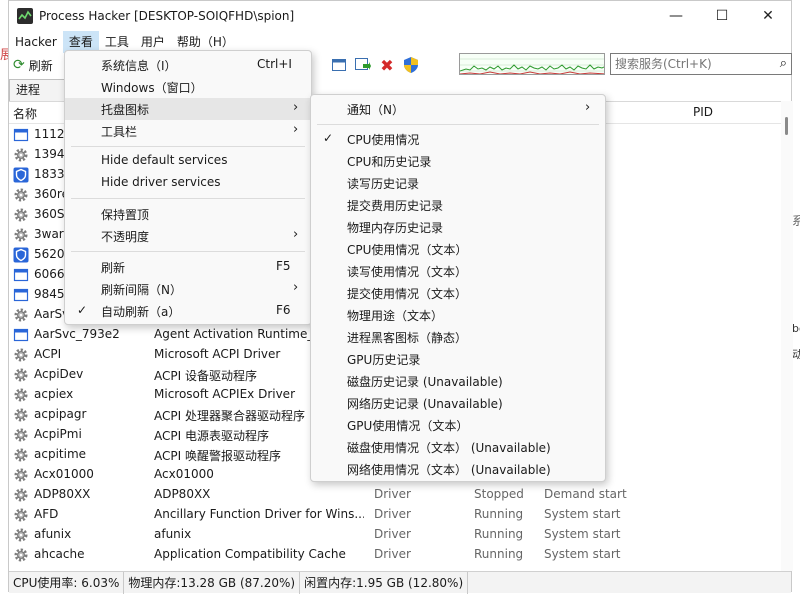  Describe the element at coordinates (188, 289) in the screenshot. I see `menu-item-refresh-interval: 刷新间隔（N） ›` at that location.